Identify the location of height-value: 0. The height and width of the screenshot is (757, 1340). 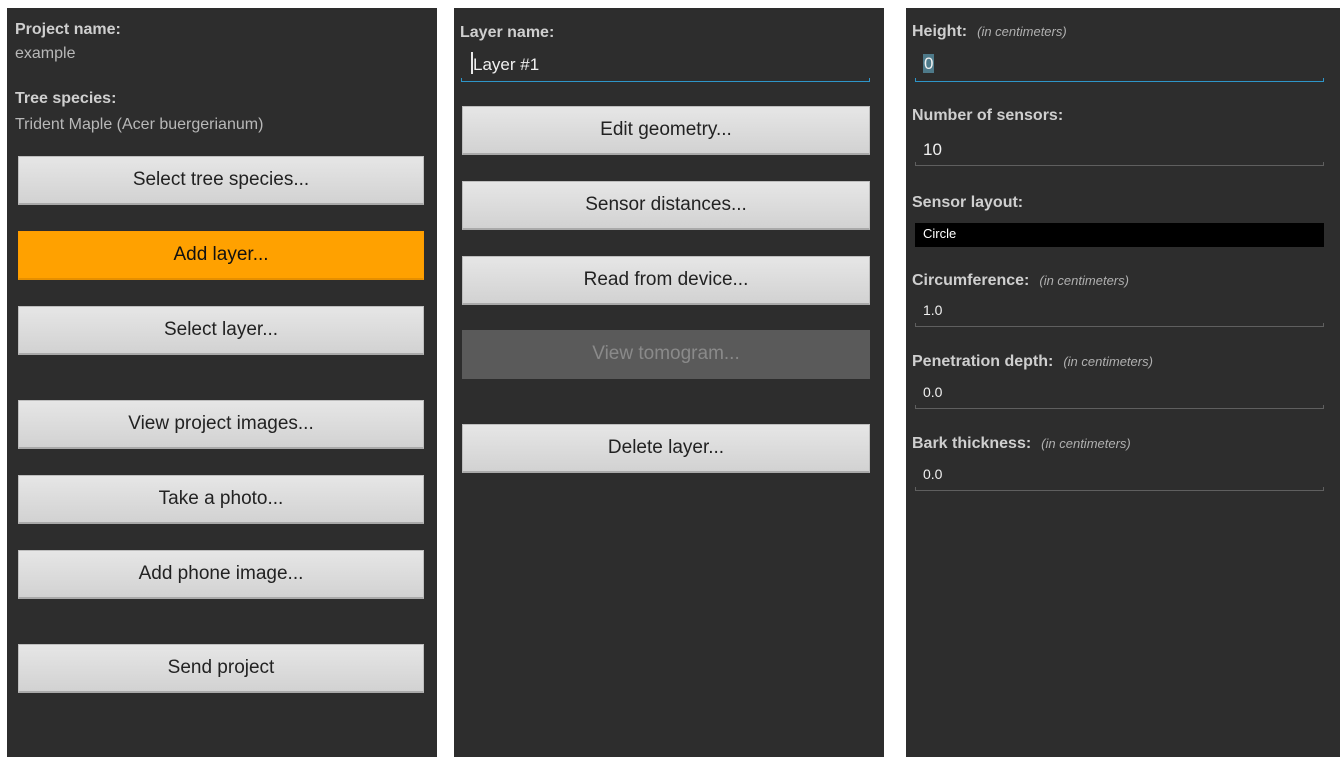
(929, 63).